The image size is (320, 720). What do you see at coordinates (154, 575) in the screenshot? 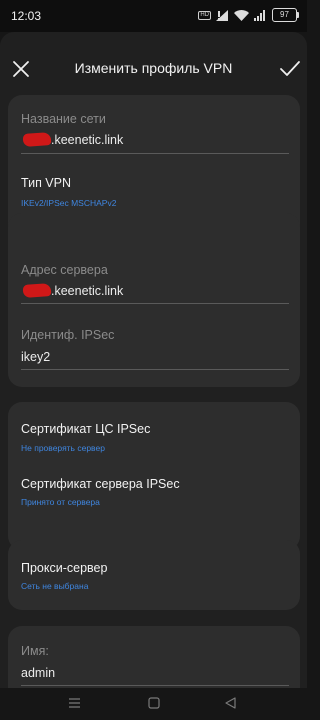
I see `card-proxy: Прокси-сервер Сеть не выбрана` at bounding box center [154, 575].